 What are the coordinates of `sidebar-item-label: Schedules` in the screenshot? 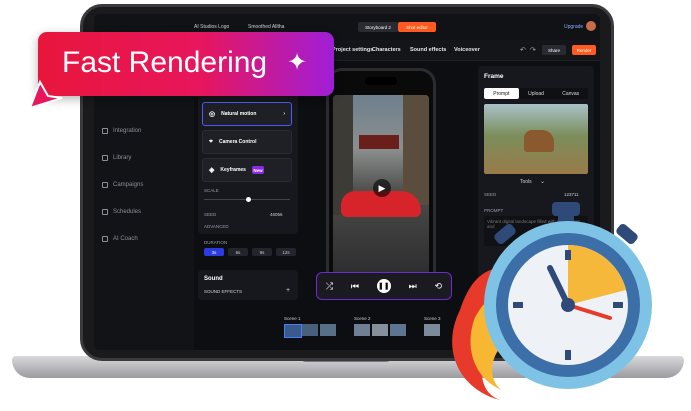 It's located at (127, 212).